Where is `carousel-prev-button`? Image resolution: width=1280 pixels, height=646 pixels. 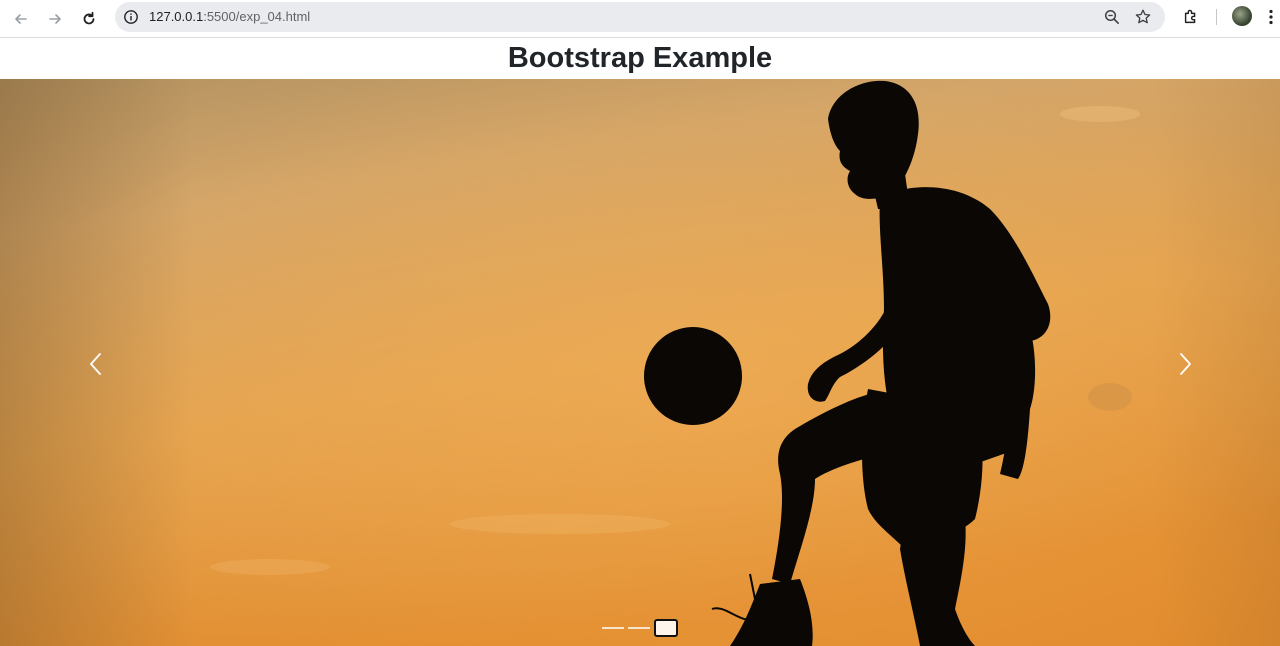 carousel-prev-button is located at coordinates (96, 364).